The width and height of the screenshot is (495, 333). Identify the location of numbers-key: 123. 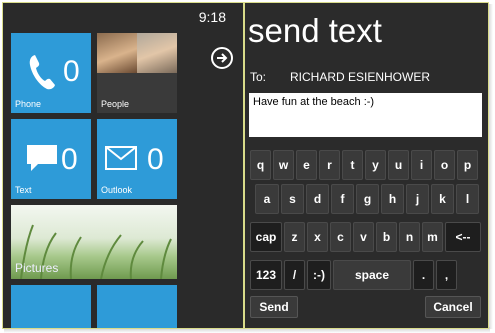
(266, 275).